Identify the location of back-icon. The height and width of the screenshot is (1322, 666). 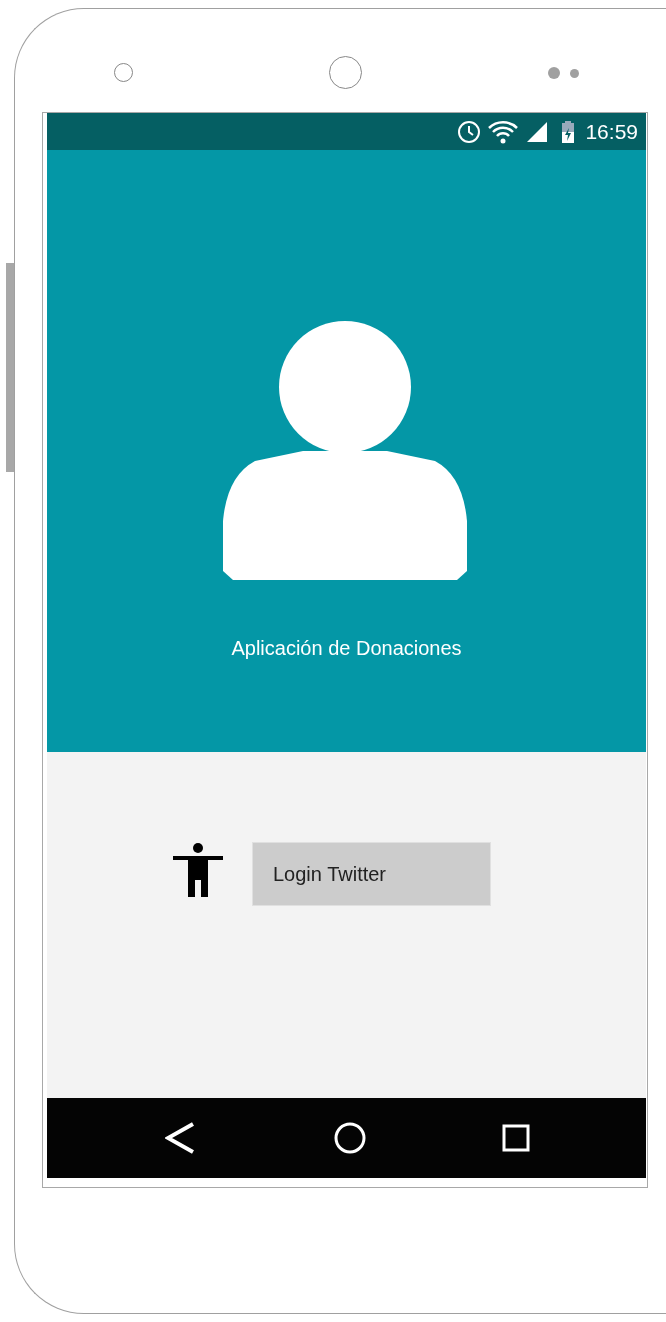
(180, 1138).